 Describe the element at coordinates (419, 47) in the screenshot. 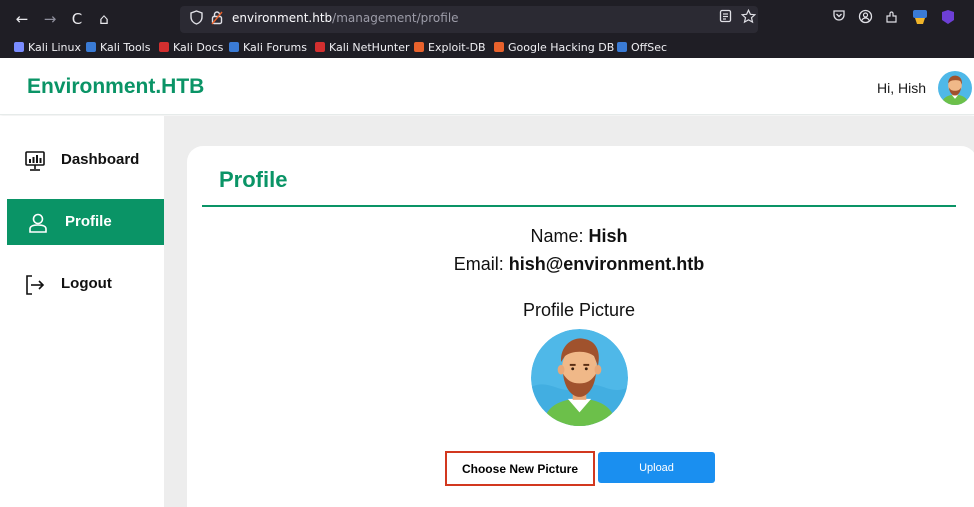

I see `exploit-db-icon` at that location.